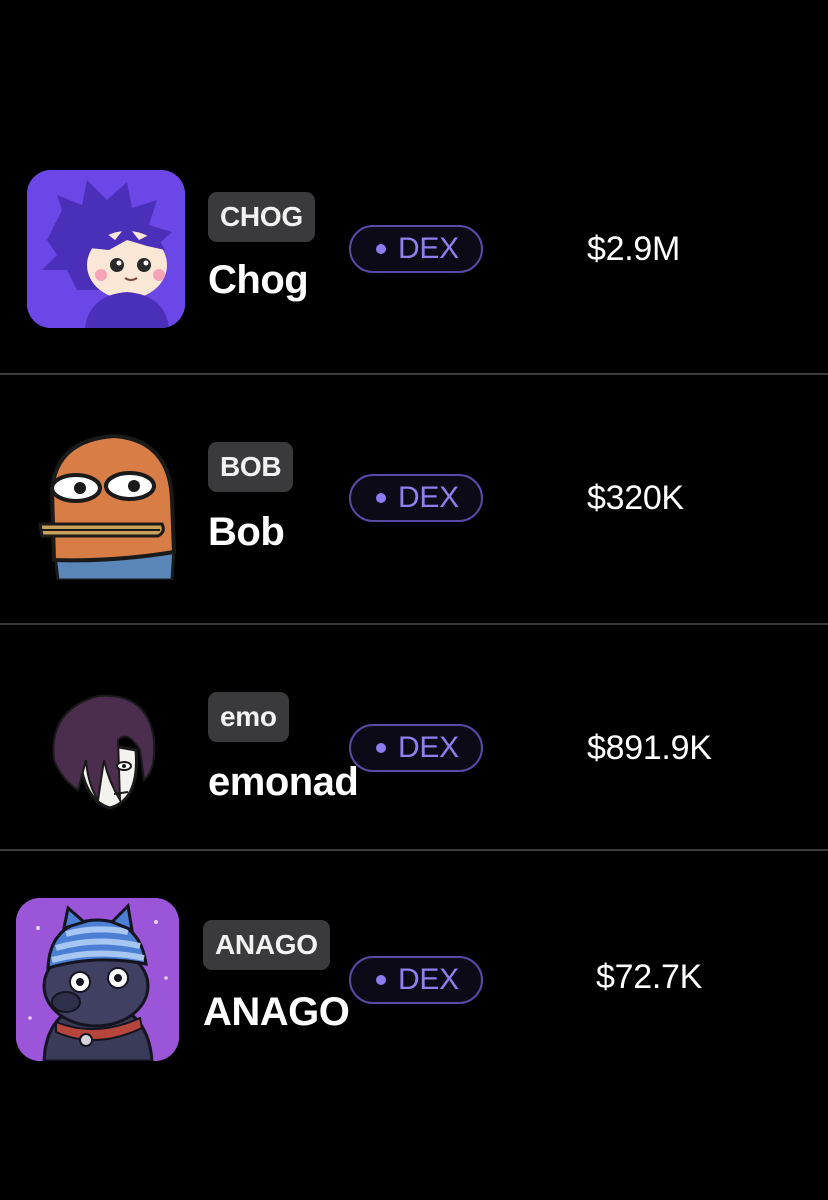  What do you see at coordinates (106, 249) in the screenshot?
I see `chog-avatar-icon` at bounding box center [106, 249].